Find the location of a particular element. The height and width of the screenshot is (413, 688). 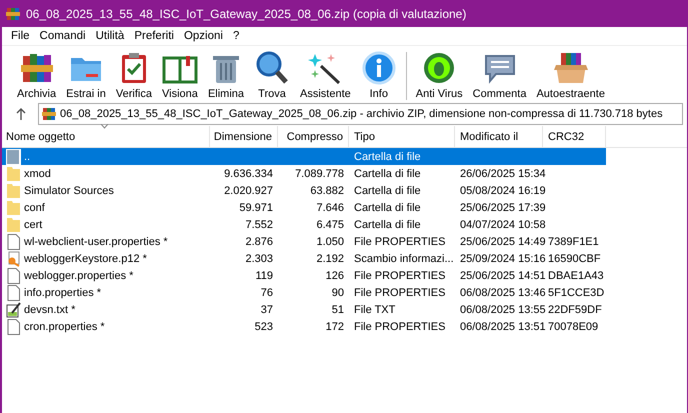

table-cell: 06/08/2025 13:55 is located at coordinates (503, 310).